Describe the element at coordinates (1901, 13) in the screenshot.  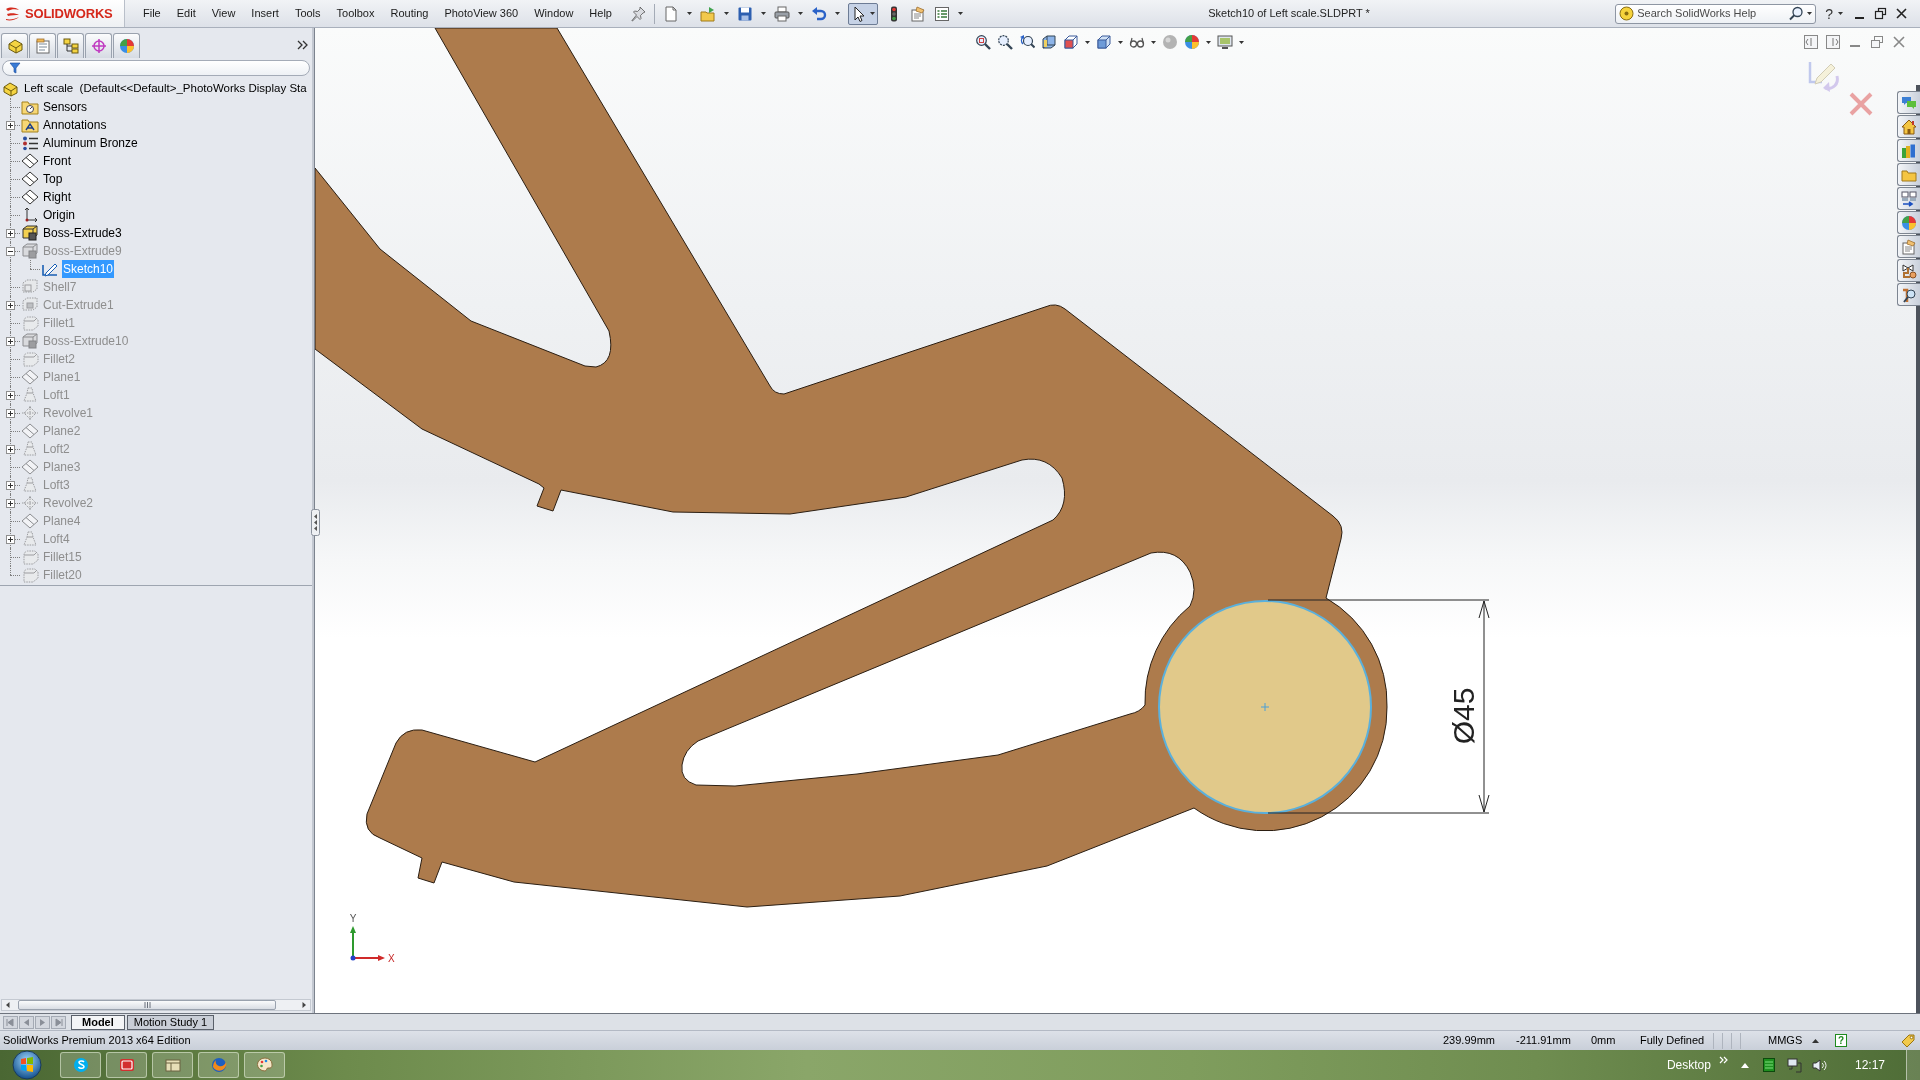
I see `close-icon` at that location.